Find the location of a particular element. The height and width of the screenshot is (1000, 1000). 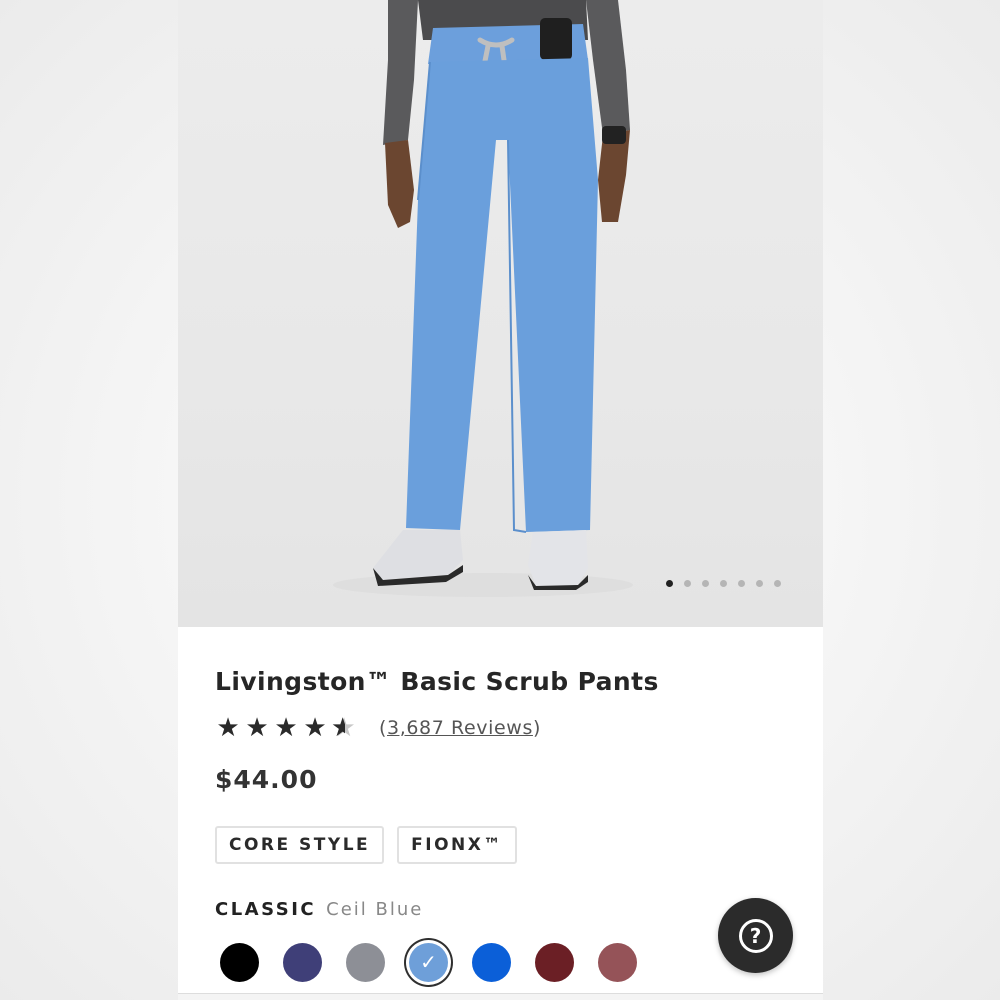

bottom-edge is located at coordinates (500, 996).